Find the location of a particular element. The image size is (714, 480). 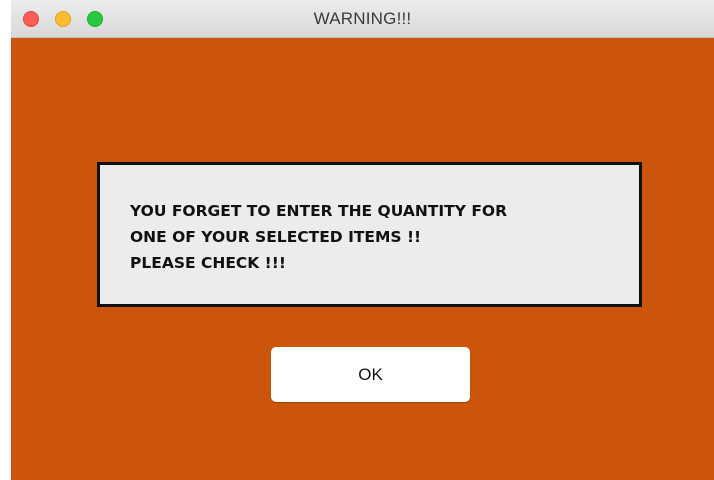

message-line-1: YOU FORGET TO ENTER THE QUANTITY FOR is located at coordinates (319, 211).